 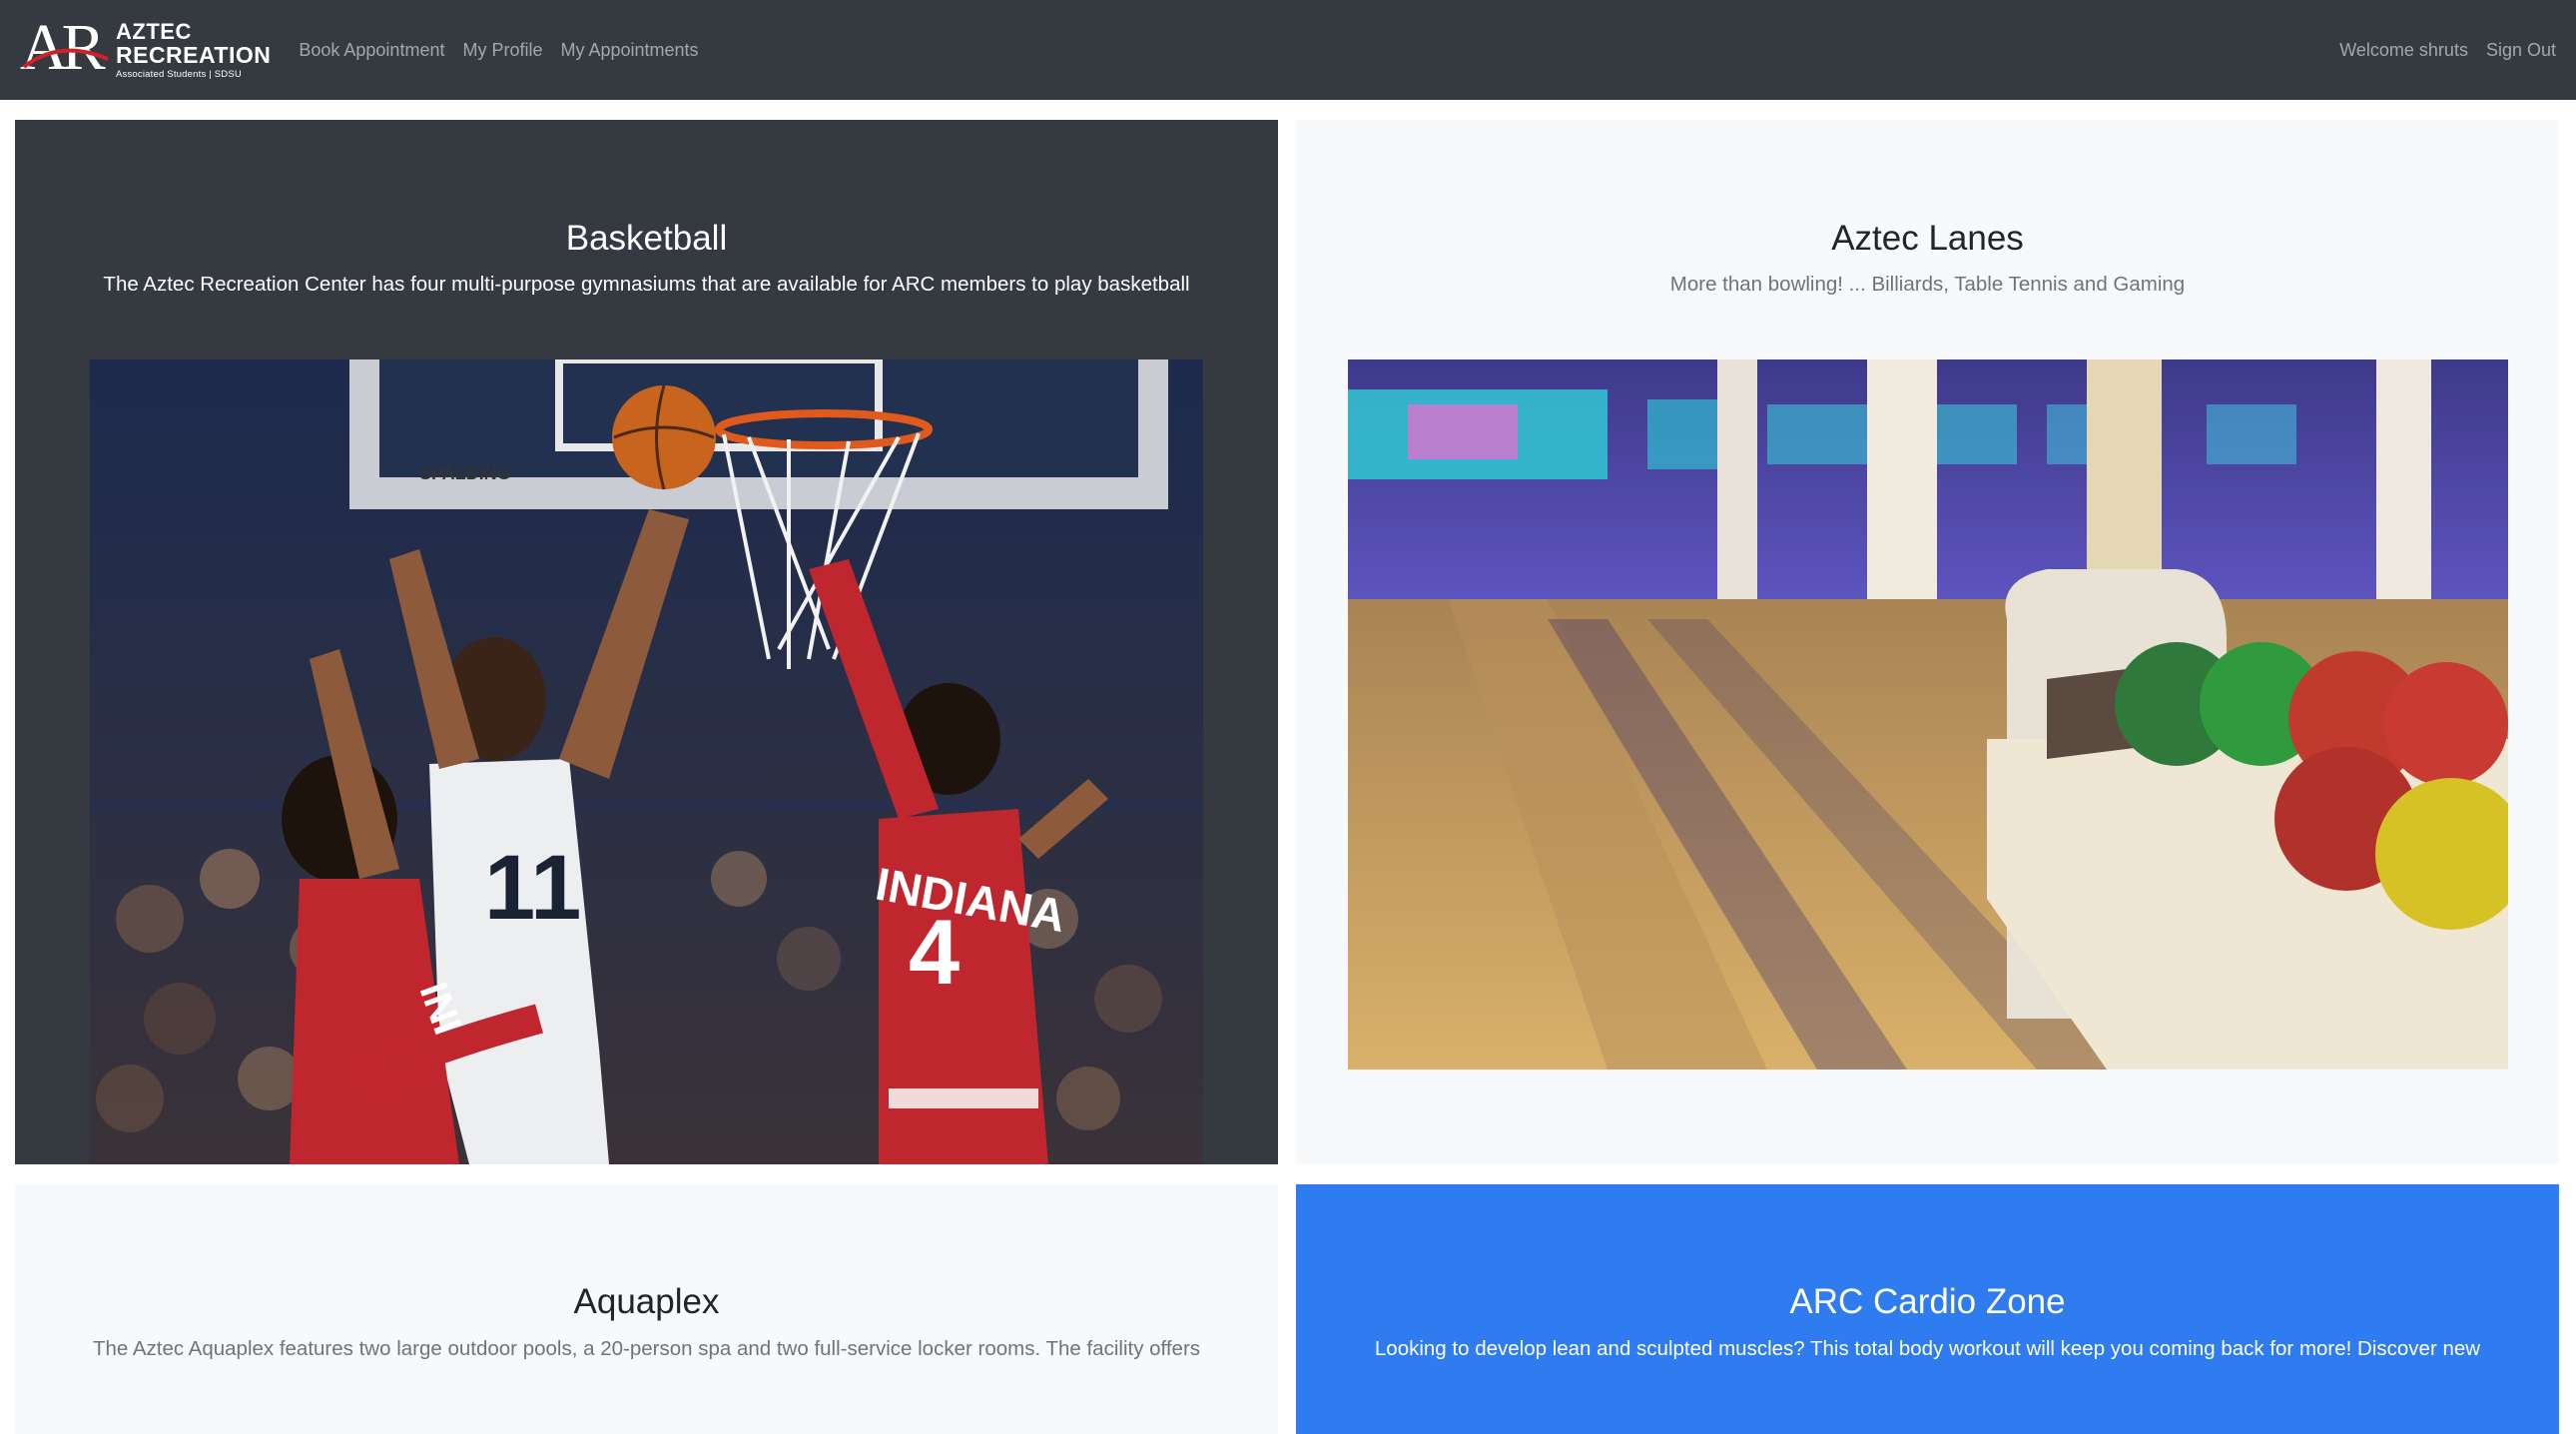 I want to click on card-title: Basketball, so click(x=646, y=238).